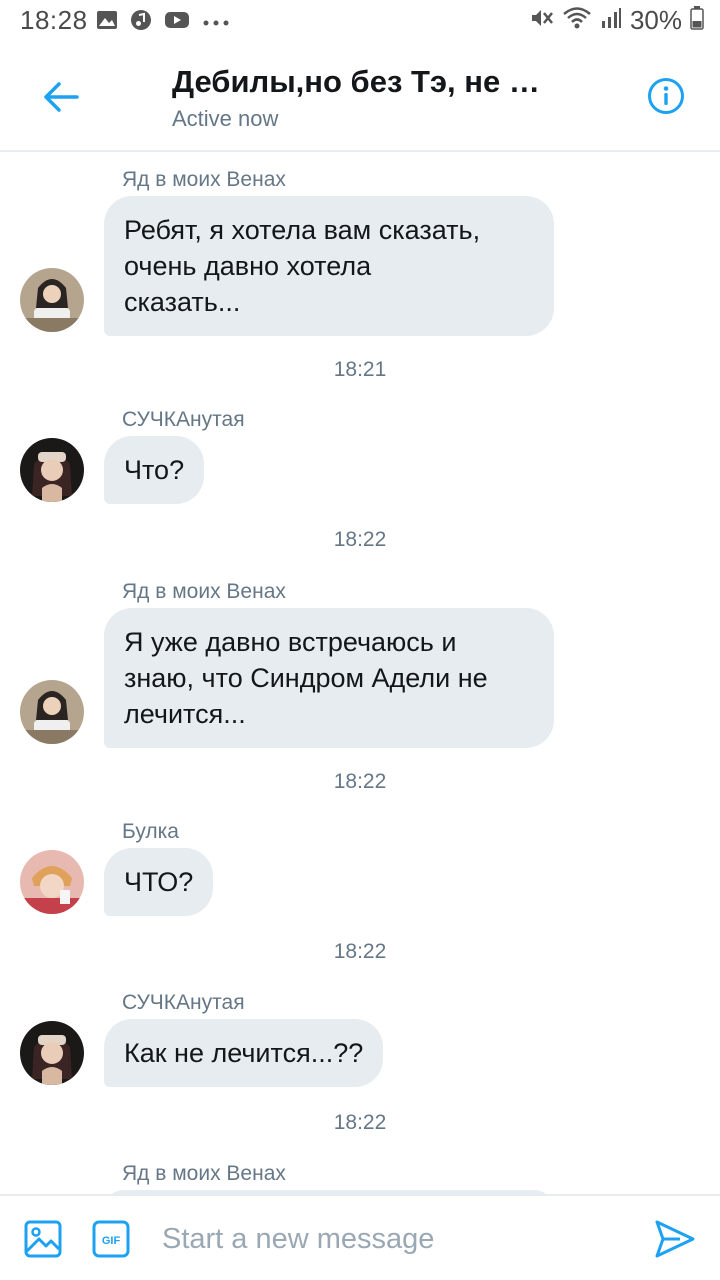 This screenshot has width=720, height=1280. I want to click on message-text-line: Что?, so click(154, 470).